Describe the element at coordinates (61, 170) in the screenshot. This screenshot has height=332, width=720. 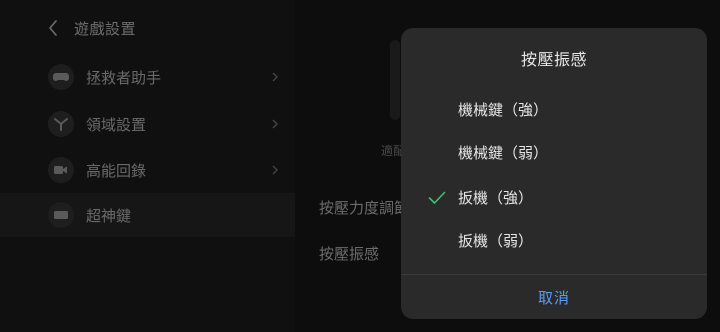
I see `video-camera-icon` at that location.